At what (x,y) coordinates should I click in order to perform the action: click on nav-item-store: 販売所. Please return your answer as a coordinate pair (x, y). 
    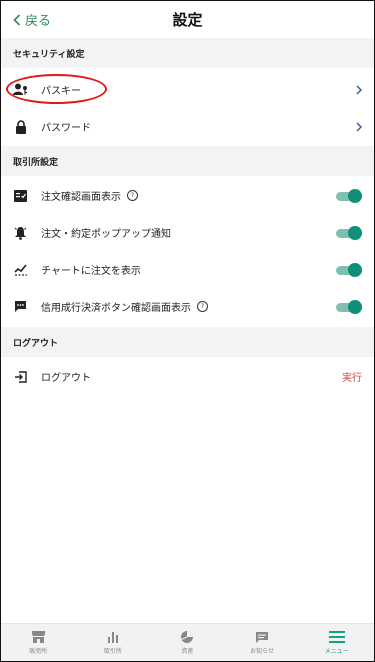
    Looking at the image, I should click on (38, 642).